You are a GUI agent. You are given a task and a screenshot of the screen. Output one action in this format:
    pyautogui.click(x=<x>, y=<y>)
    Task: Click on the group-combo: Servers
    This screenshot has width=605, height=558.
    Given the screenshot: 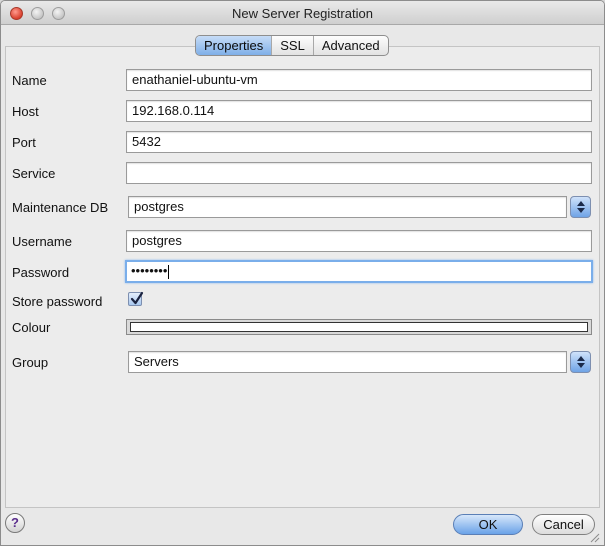 What is the action you would take?
    pyautogui.click(x=347, y=362)
    